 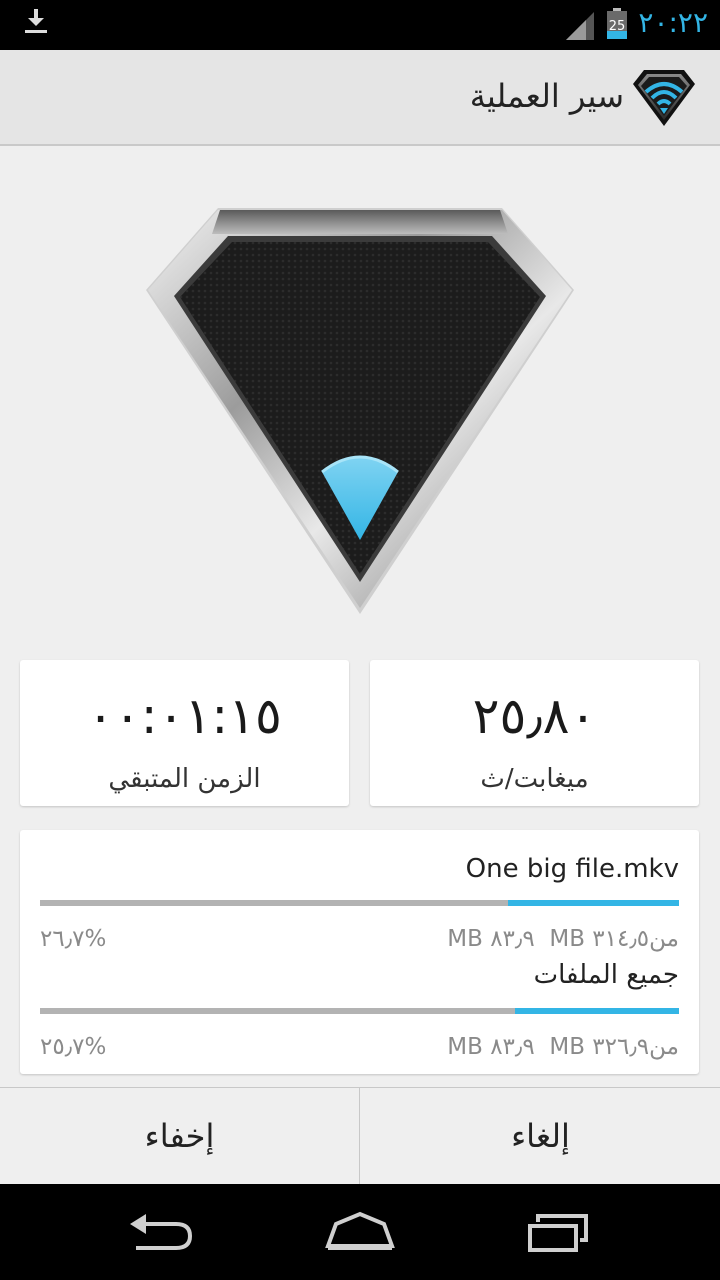 I want to click on home-icon, so click(x=360, y=1232).